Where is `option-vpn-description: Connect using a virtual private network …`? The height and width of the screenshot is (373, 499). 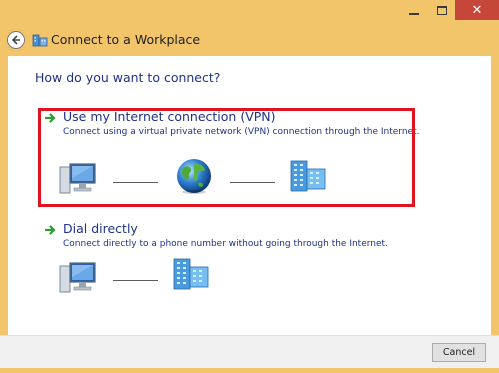 option-vpn-description: Connect using a virtual private network … is located at coordinates (241, 132).